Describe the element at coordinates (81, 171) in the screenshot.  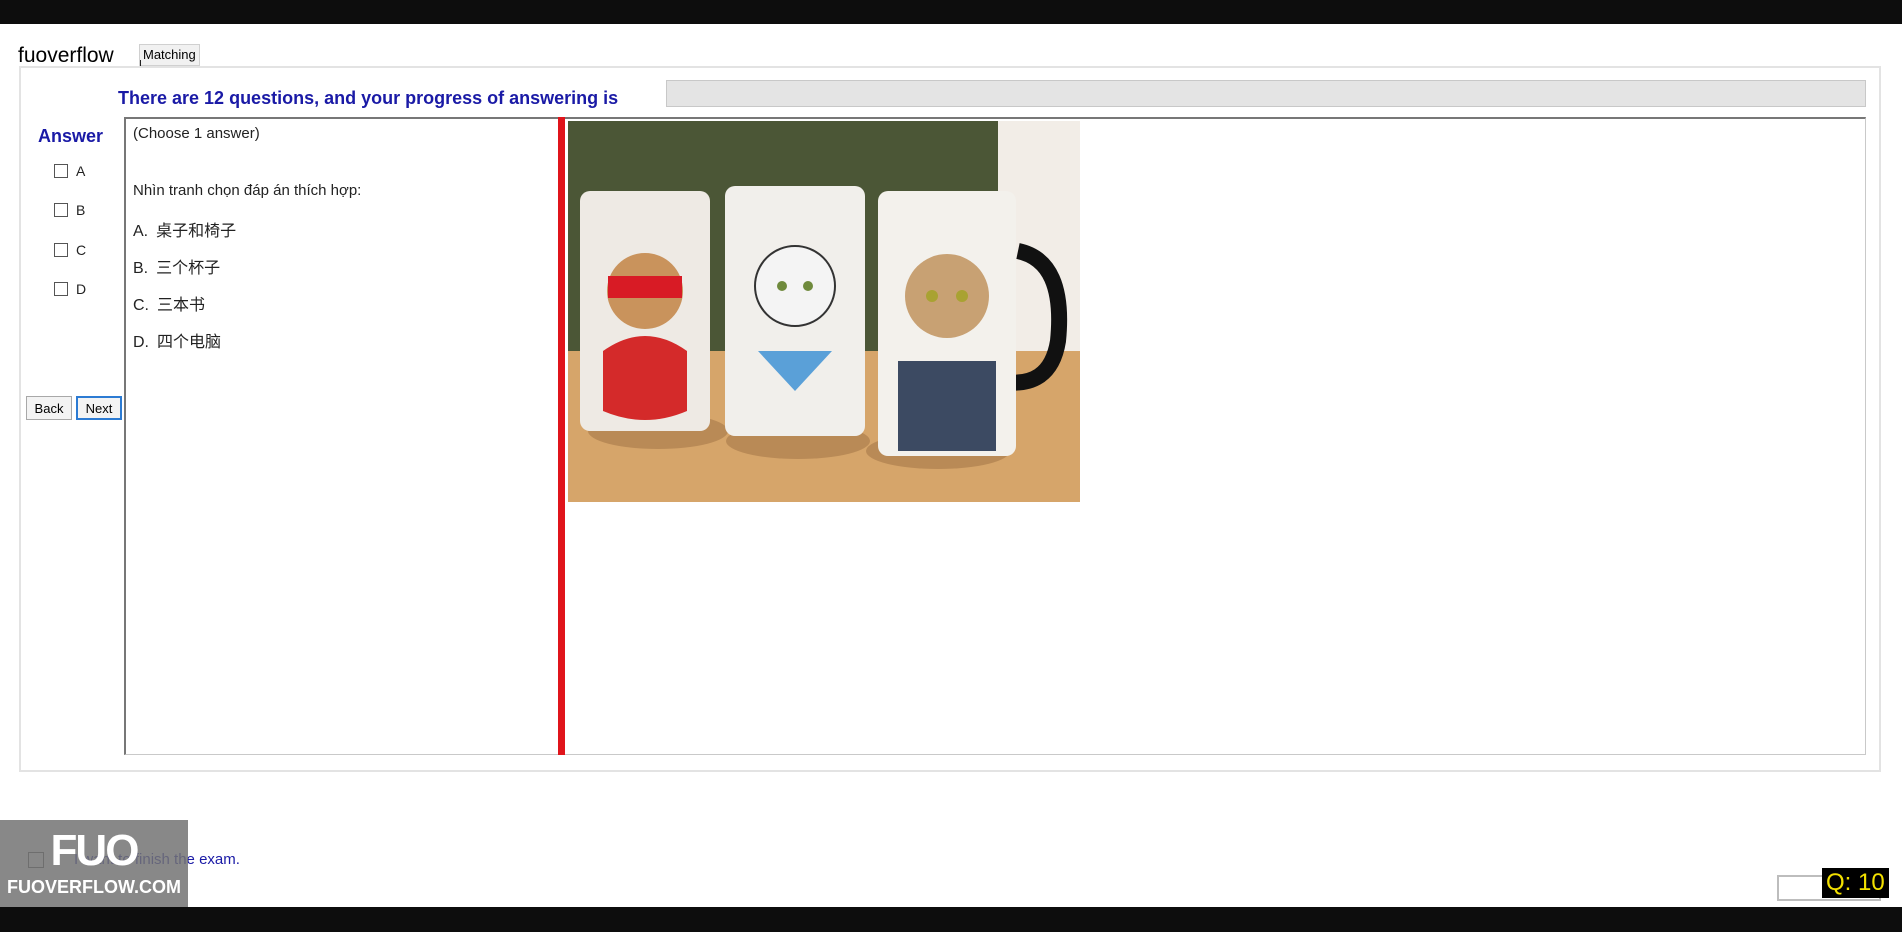
I see `answer-option-label: A` at that location.